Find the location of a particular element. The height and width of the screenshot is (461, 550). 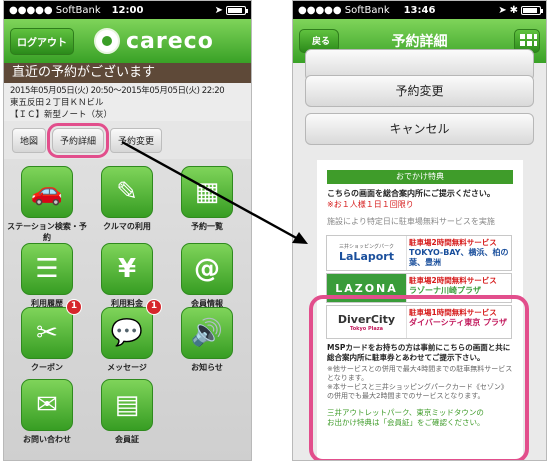

logo-text: careco is located at coordinates (170, 41).